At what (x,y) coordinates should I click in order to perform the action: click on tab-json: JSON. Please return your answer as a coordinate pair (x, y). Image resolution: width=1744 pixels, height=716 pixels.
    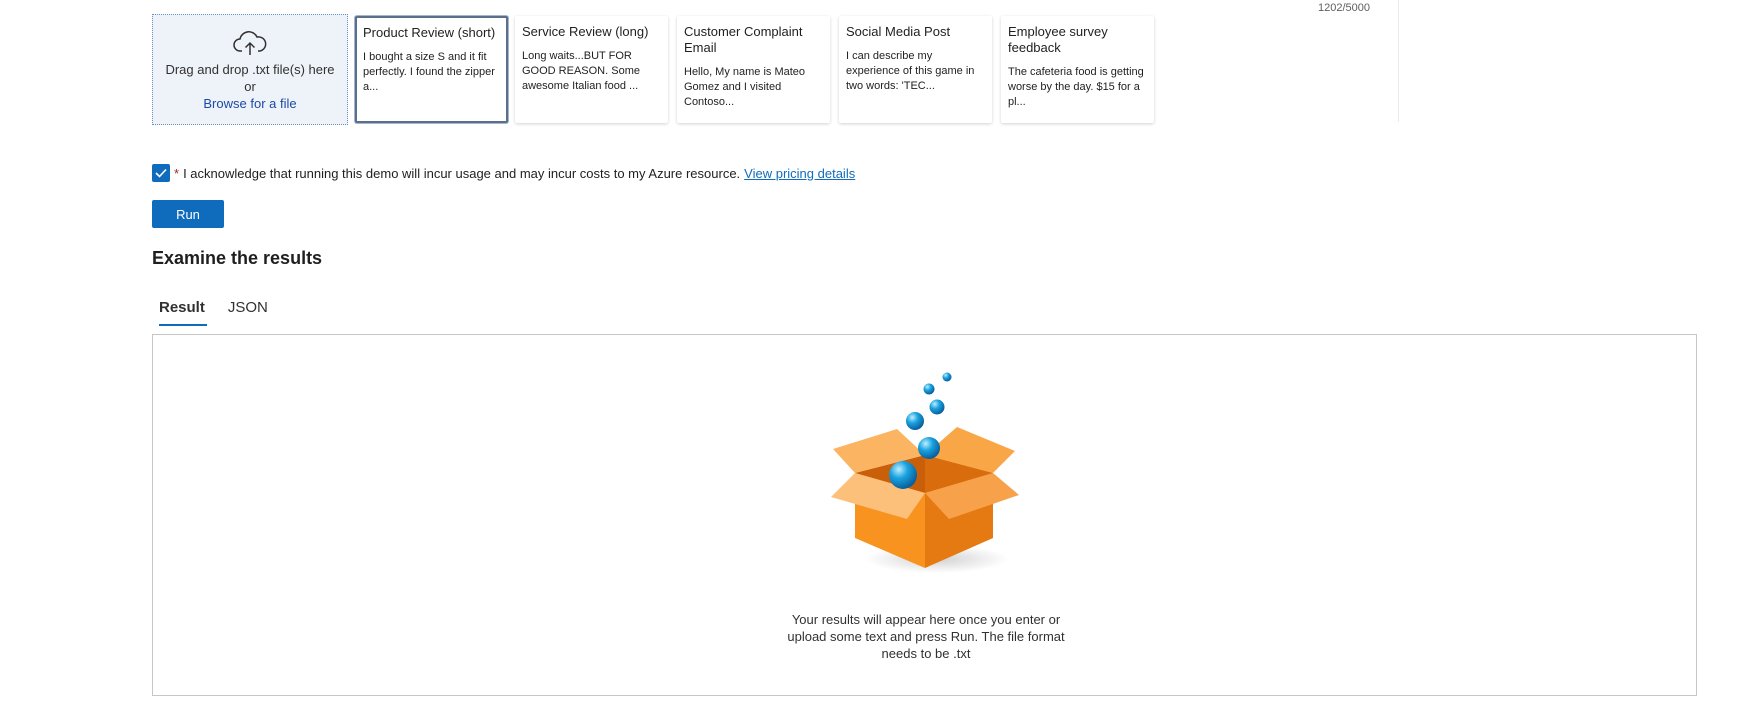
    Looking at the image, I should click on (248, 311).